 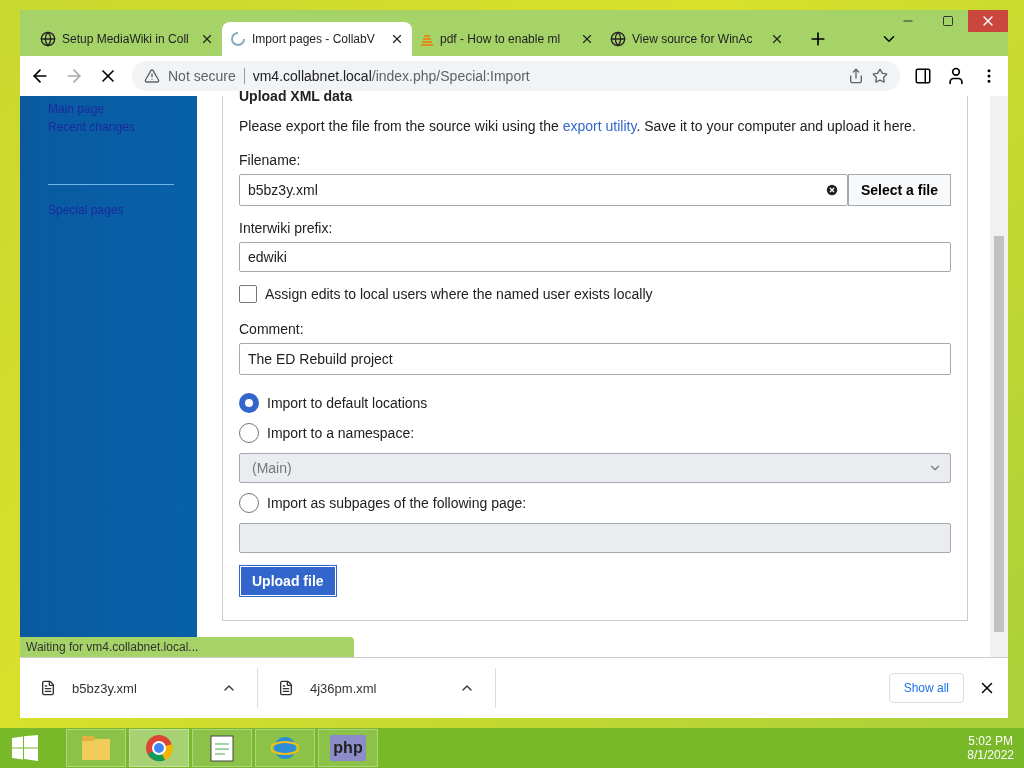 What do you see at coordinates (25, 748) in the screenshot?
I see `start-icon` at bounding box center [25, 748].